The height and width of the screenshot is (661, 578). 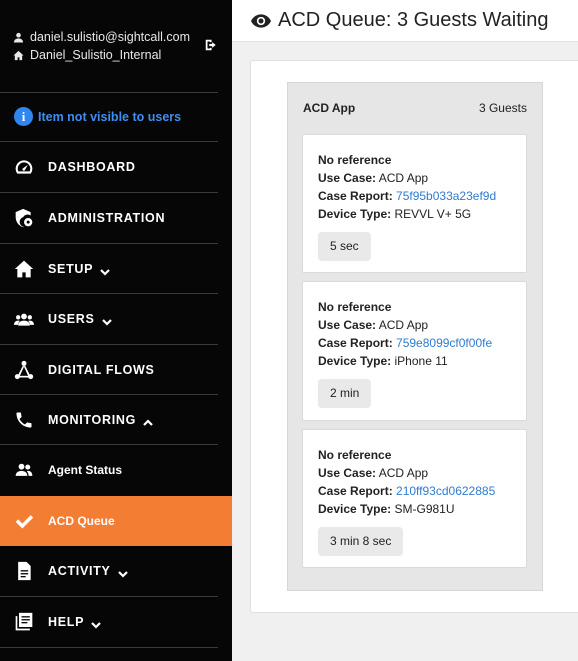 I want to click on wait-time-badge: 5 sec, so click(x=344, y=246).